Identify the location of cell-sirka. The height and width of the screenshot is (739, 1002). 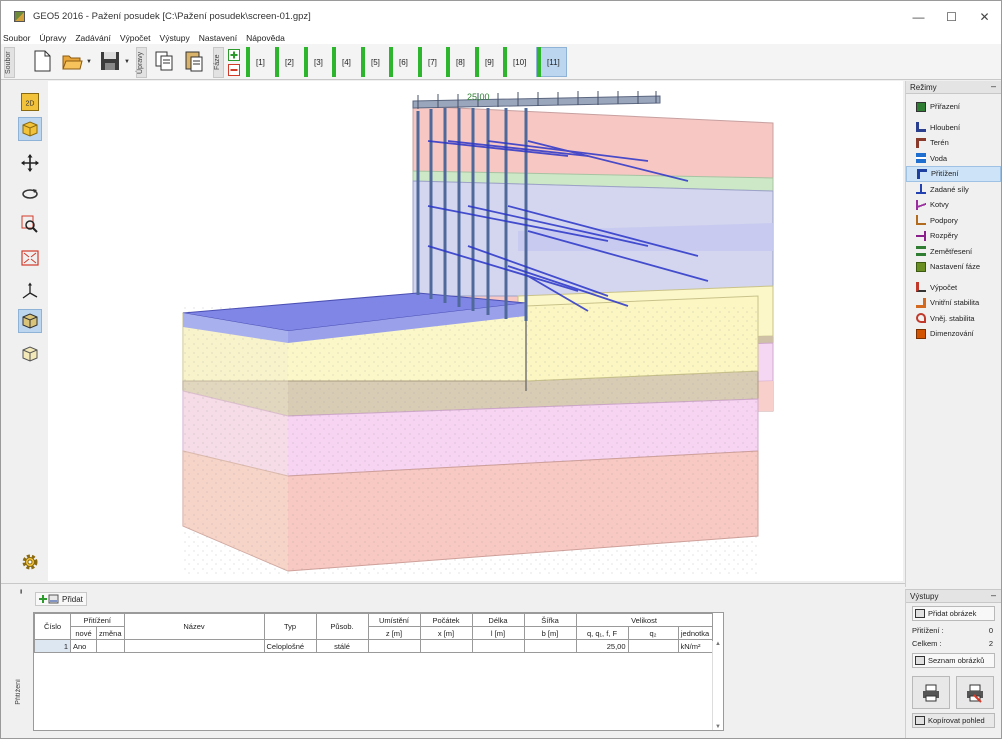
(550, 646).